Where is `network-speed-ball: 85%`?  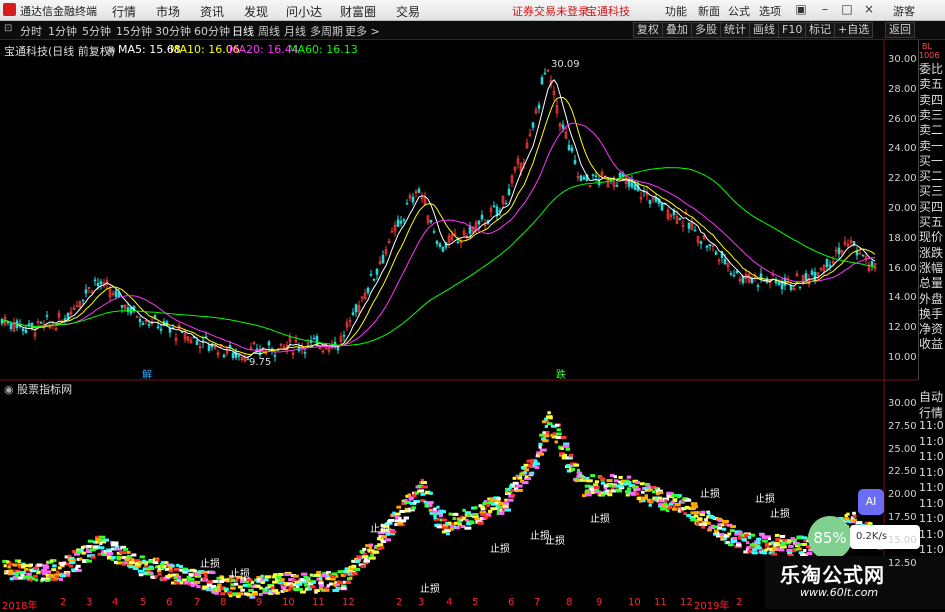
network-speed-ball: 85% is located at coordinates (830, 538).